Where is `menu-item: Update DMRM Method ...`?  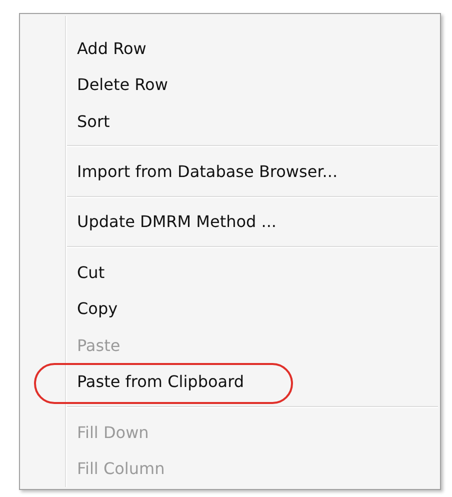 menu-item: Update DMRM Method ... is located at coordinates (230, 222).